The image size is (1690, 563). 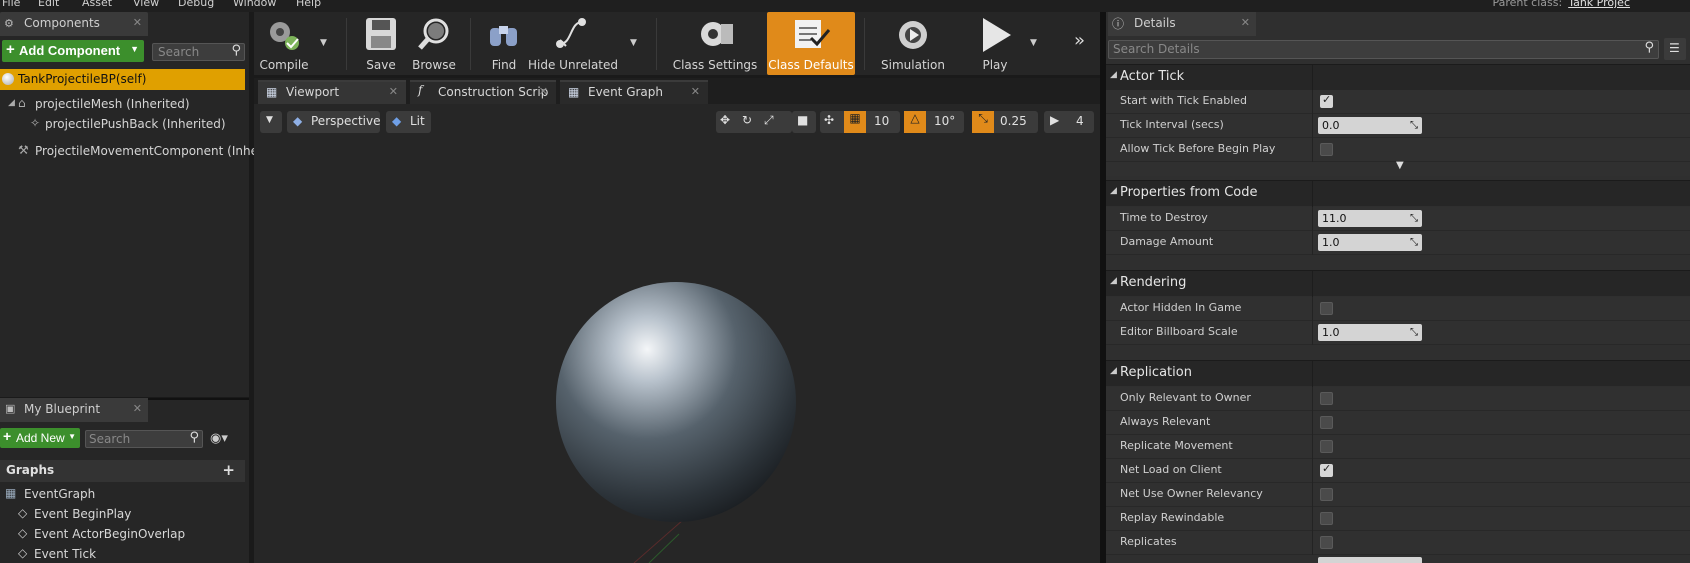 I want to click on check-icon: ✓, so click(x=1327, y=468).